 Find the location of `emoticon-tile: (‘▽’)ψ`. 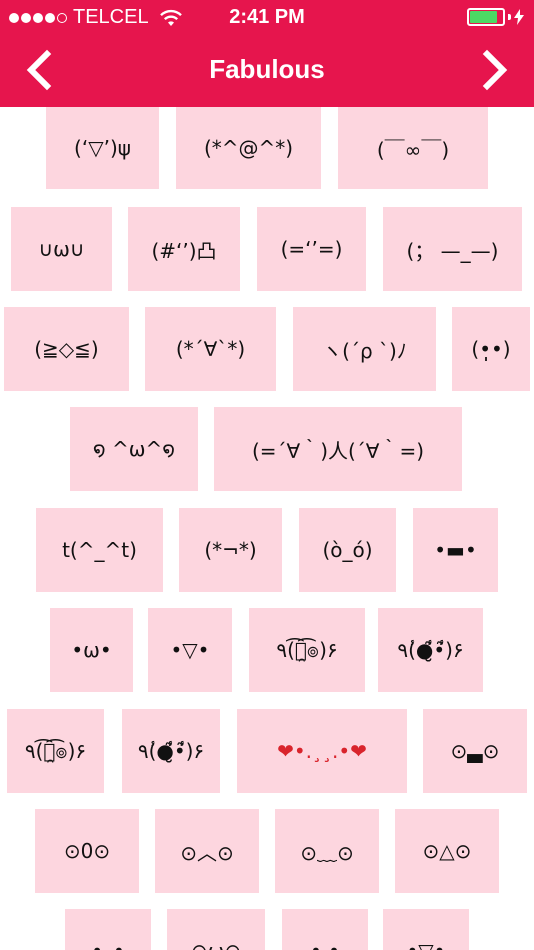

emoticon-tile: (‘▽’)ψ is located at coordinates (102, 148).